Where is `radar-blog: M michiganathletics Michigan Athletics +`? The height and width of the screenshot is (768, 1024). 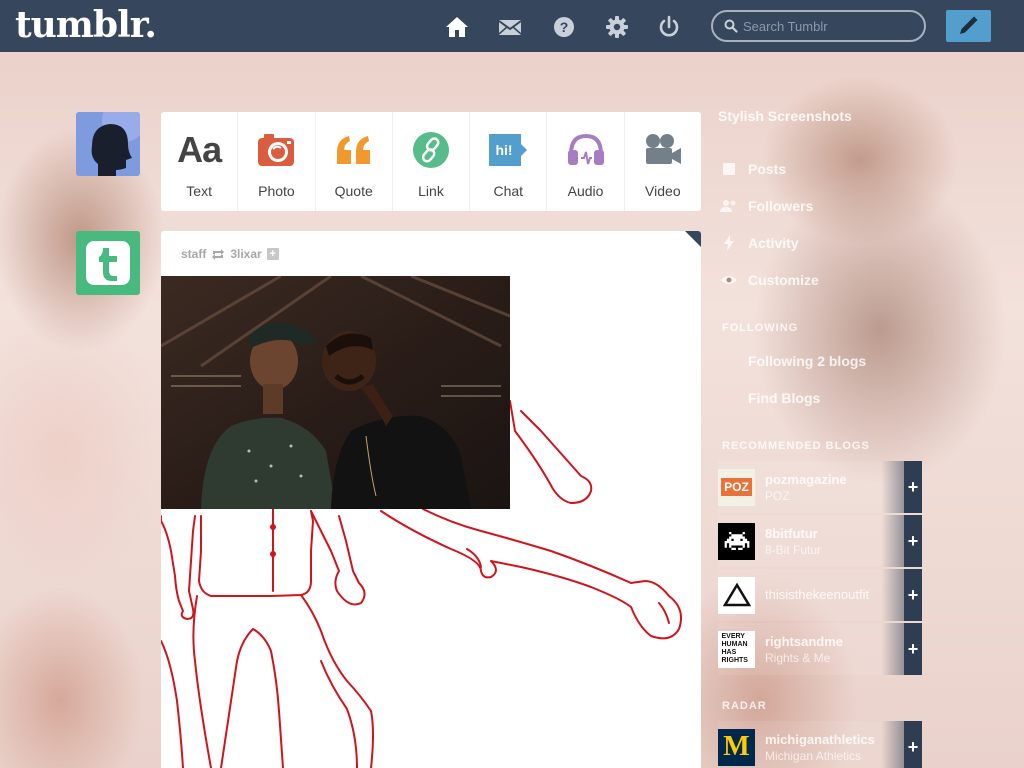
radar-blog: M michiganathletics Michigan Athletics + is located at coordinates (820, 744).